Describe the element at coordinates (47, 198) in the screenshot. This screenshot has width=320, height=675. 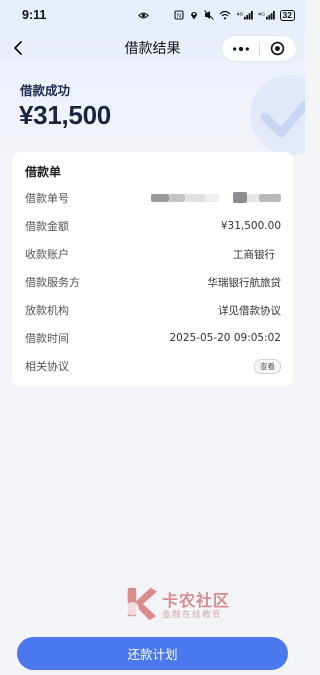
I see `row-label: 借款单号` at that location.